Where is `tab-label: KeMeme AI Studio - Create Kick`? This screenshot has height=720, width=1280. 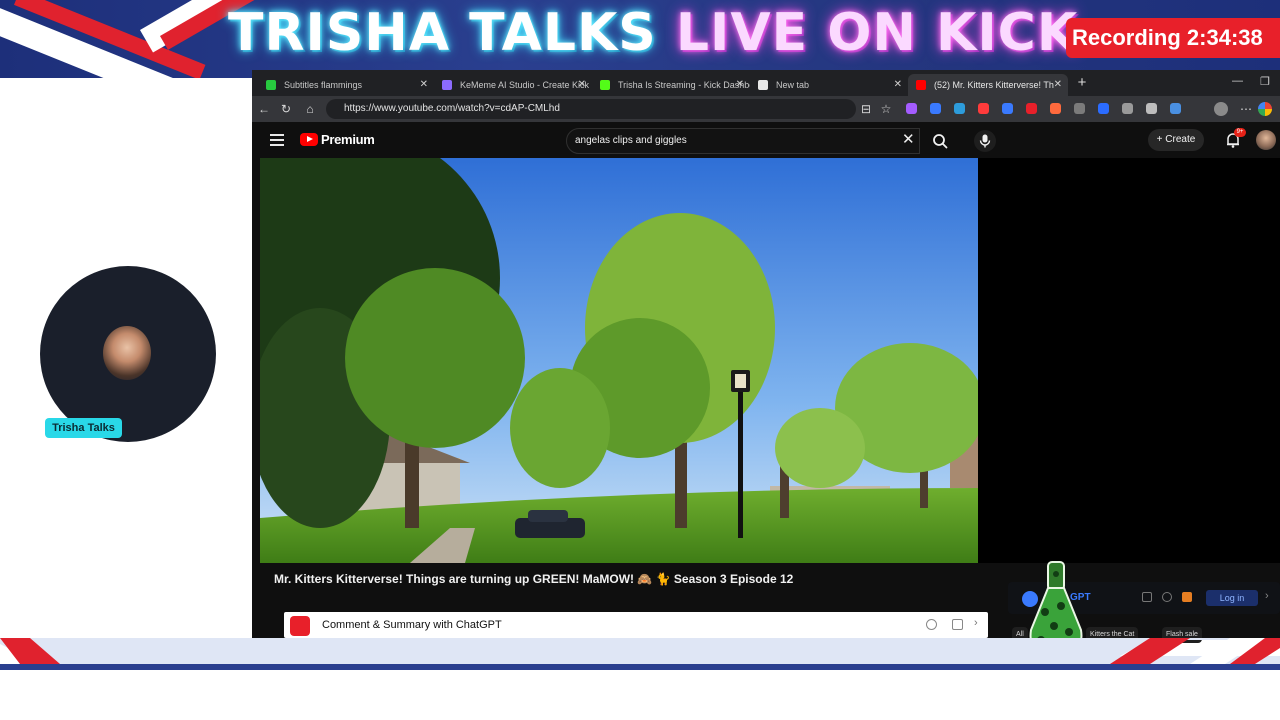
tab-label: KeMeme AI Studio - Create Kick is located at coordinates (525, 85).